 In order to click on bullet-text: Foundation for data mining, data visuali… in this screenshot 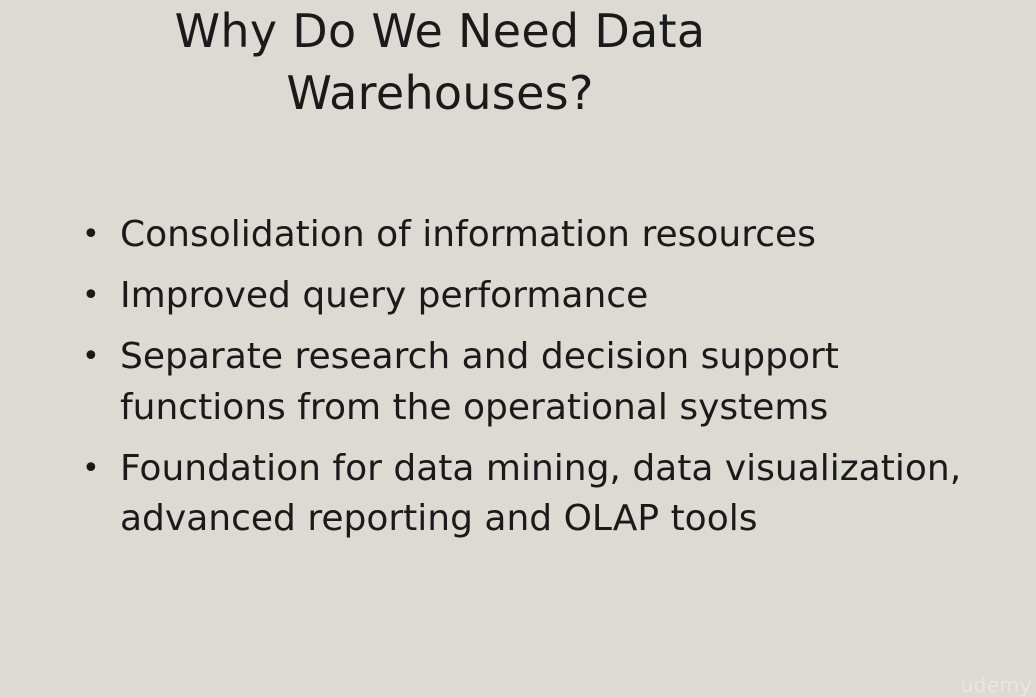, I will do `click(541, 493)`.